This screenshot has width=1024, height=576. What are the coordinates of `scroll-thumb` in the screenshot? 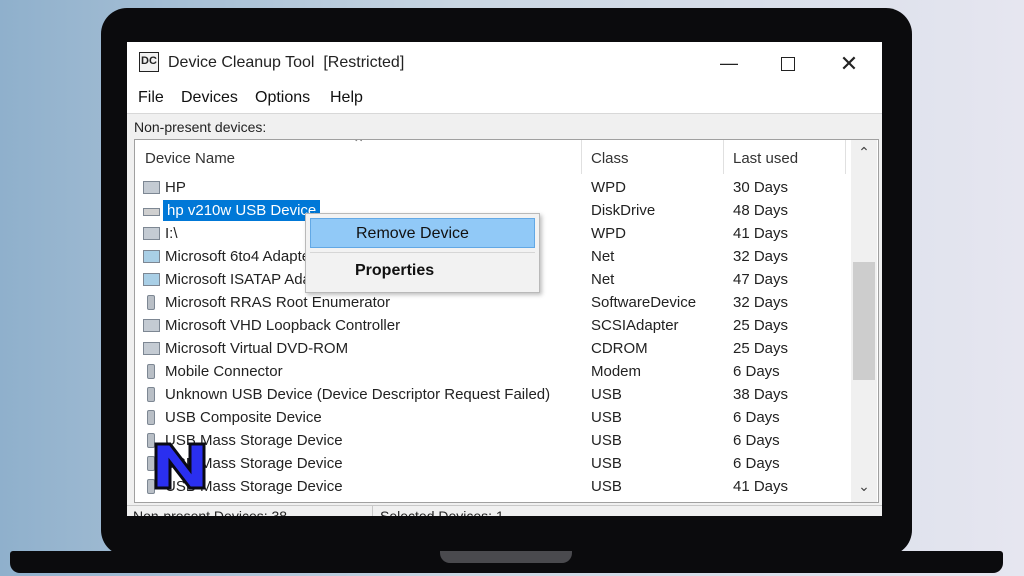 It's located at (864, 321).